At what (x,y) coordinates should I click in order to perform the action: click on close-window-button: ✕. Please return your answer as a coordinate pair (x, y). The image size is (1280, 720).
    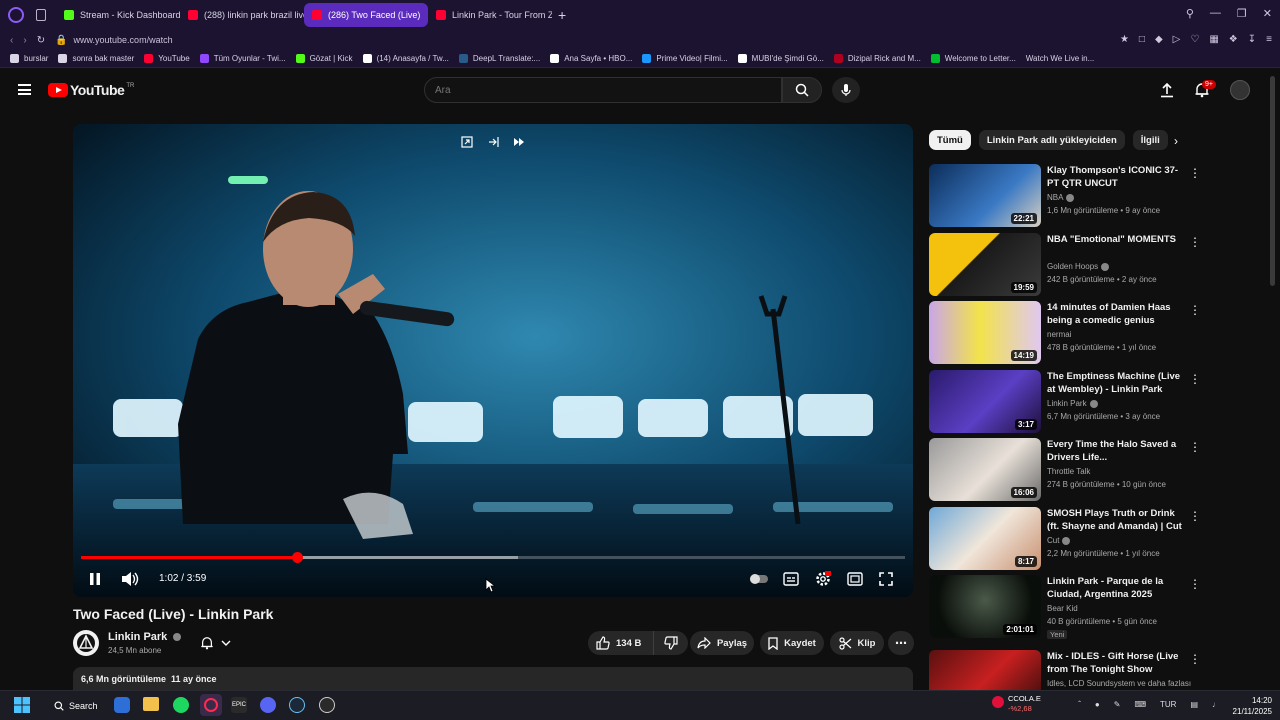
    Looking at the image, I should click on (1267, 13).